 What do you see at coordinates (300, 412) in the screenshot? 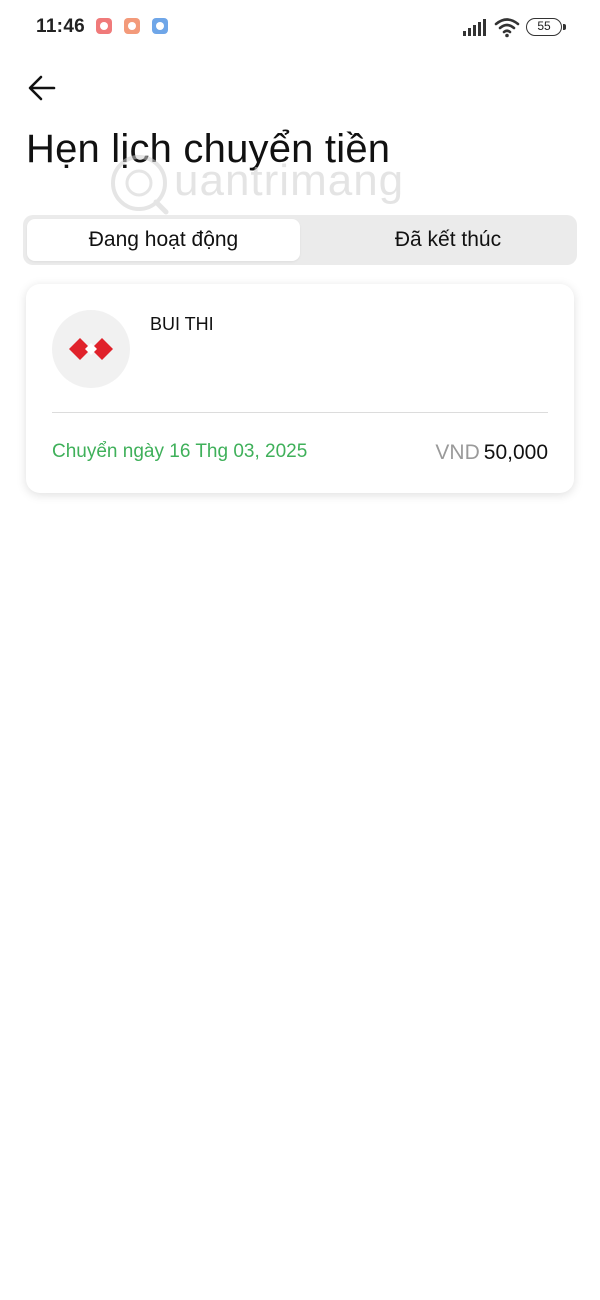
I see `divider` at bounding box center [300, 412].